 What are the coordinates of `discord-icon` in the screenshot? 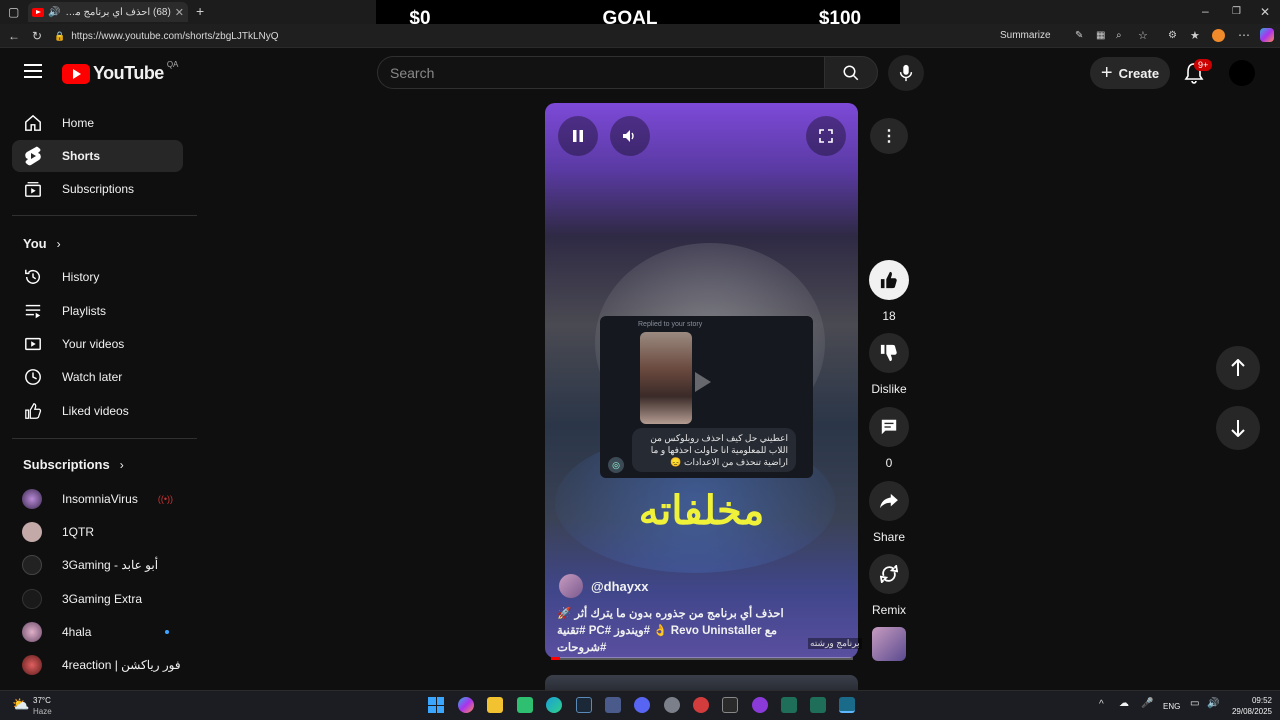 It's located at (642, 705).